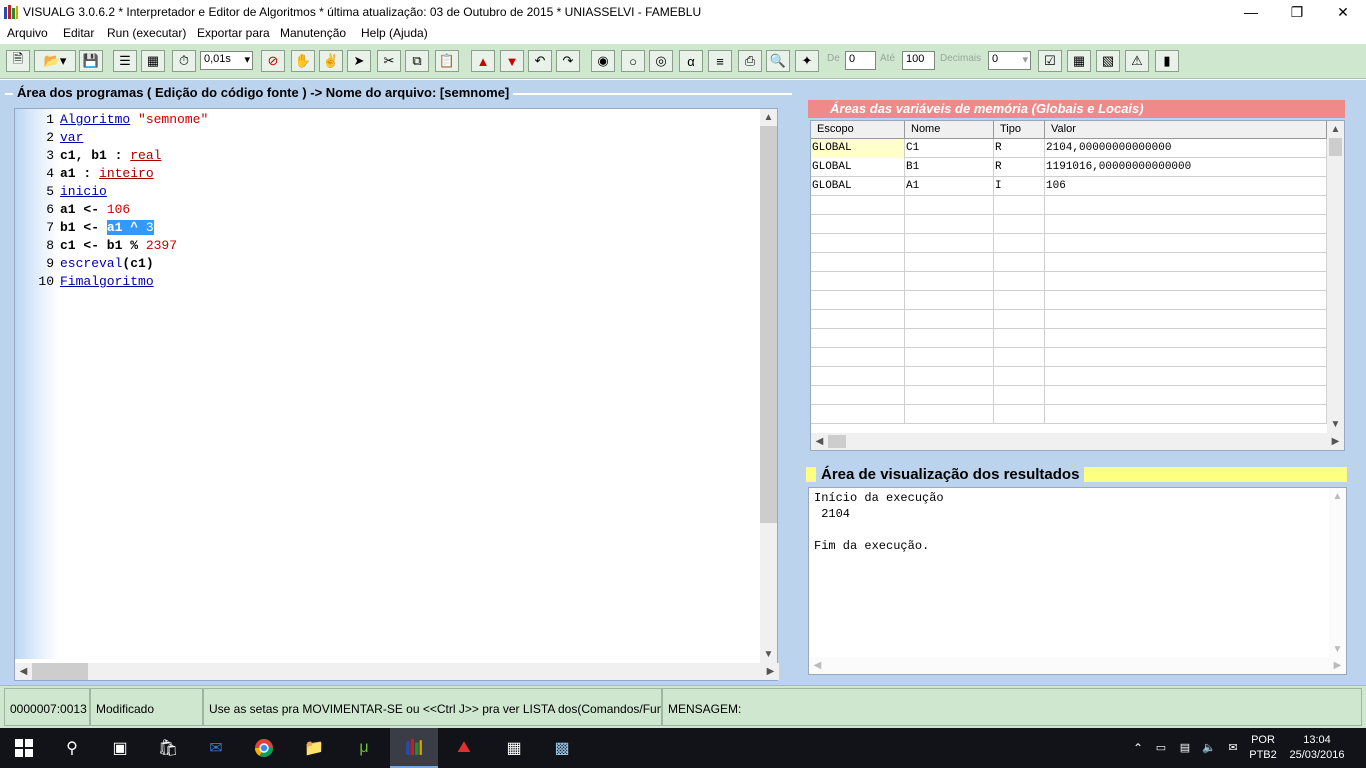 The width and height of the screenshot is (1366, 768). I want to click on help-icon: ⚠, so click(1137, 61).